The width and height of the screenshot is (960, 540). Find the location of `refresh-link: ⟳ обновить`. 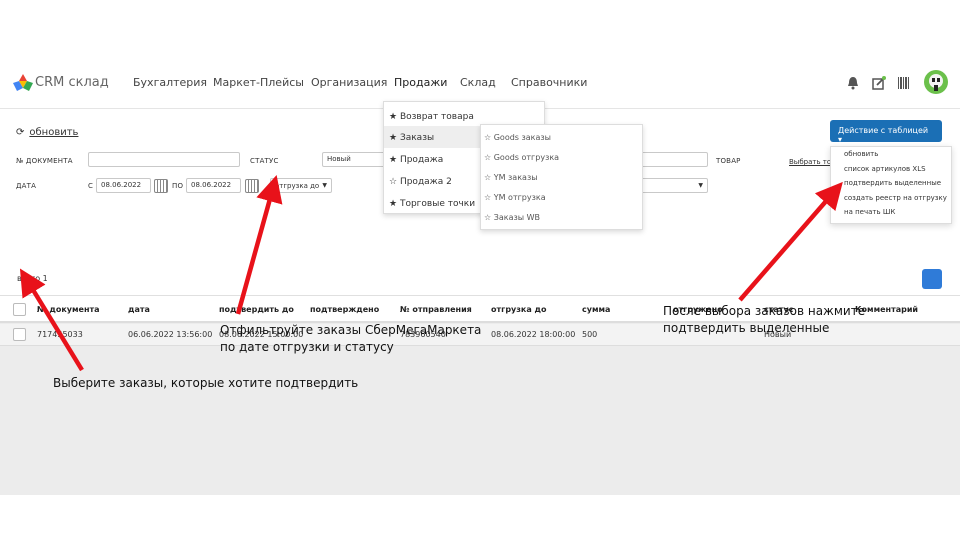

refresh-link: ⟳ обновить is located at coordinates (47, 132).